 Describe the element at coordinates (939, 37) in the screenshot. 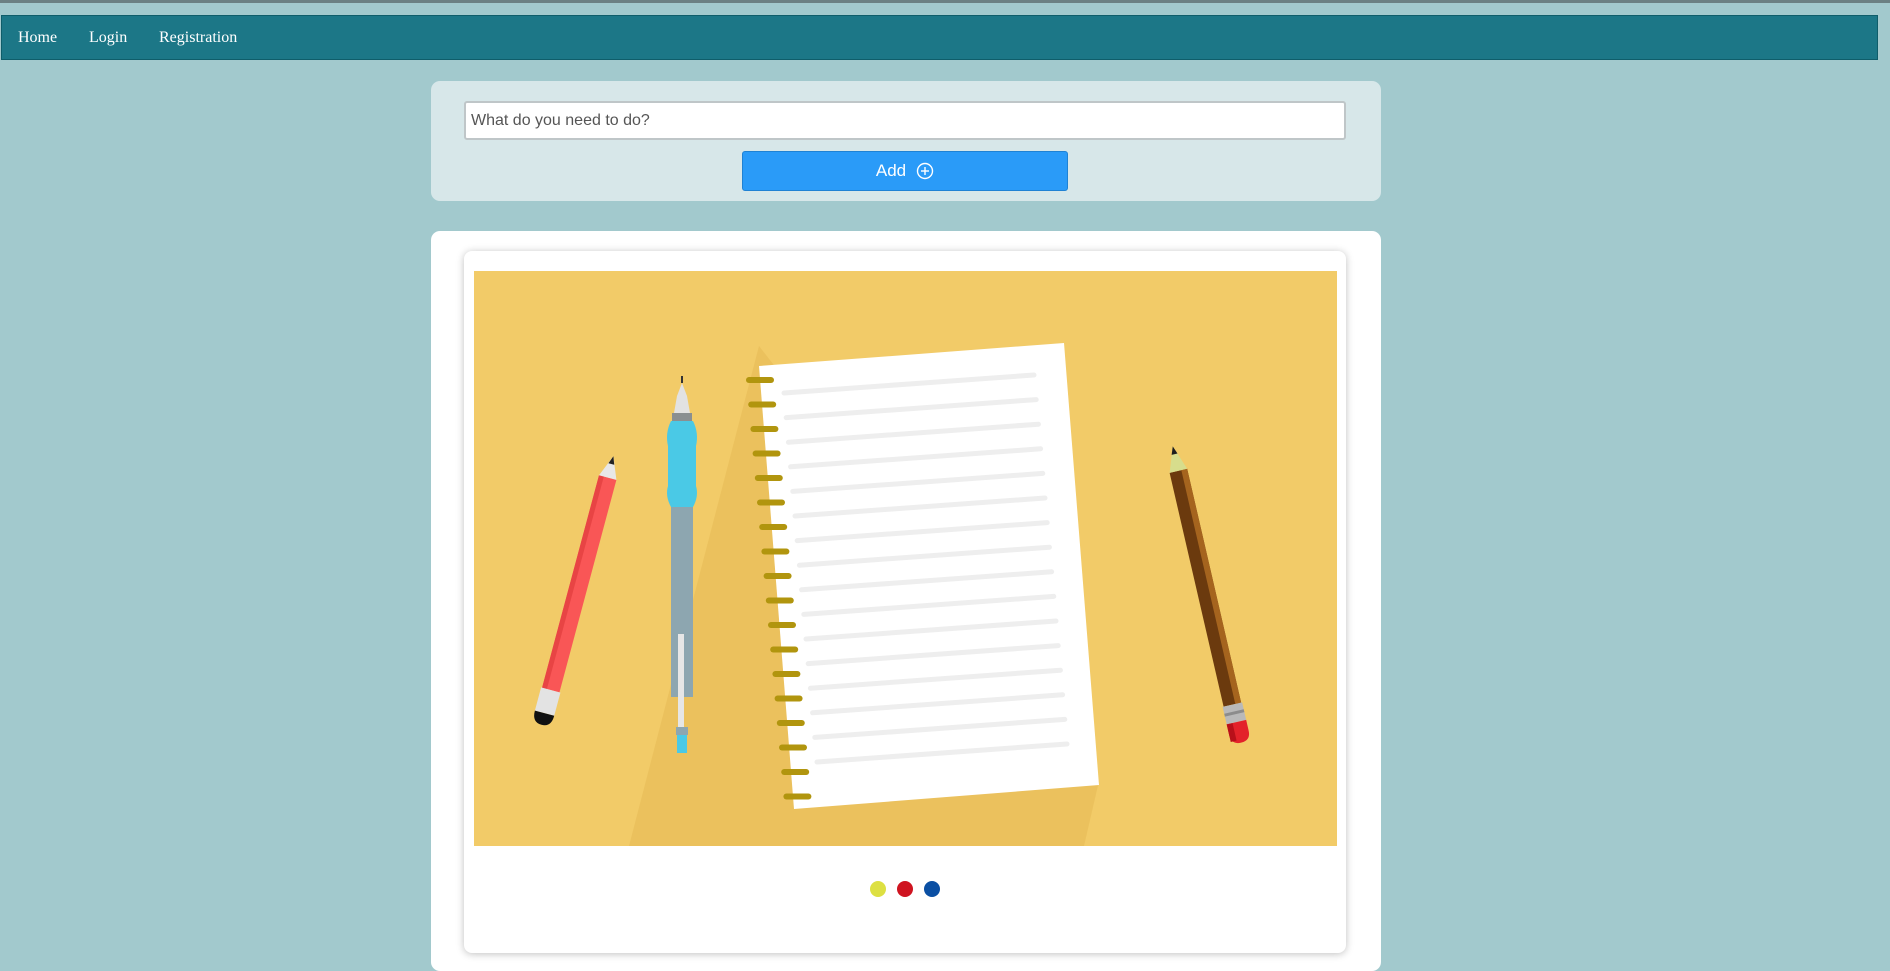

I see `top-navbar: Home Login Registration` at that location.